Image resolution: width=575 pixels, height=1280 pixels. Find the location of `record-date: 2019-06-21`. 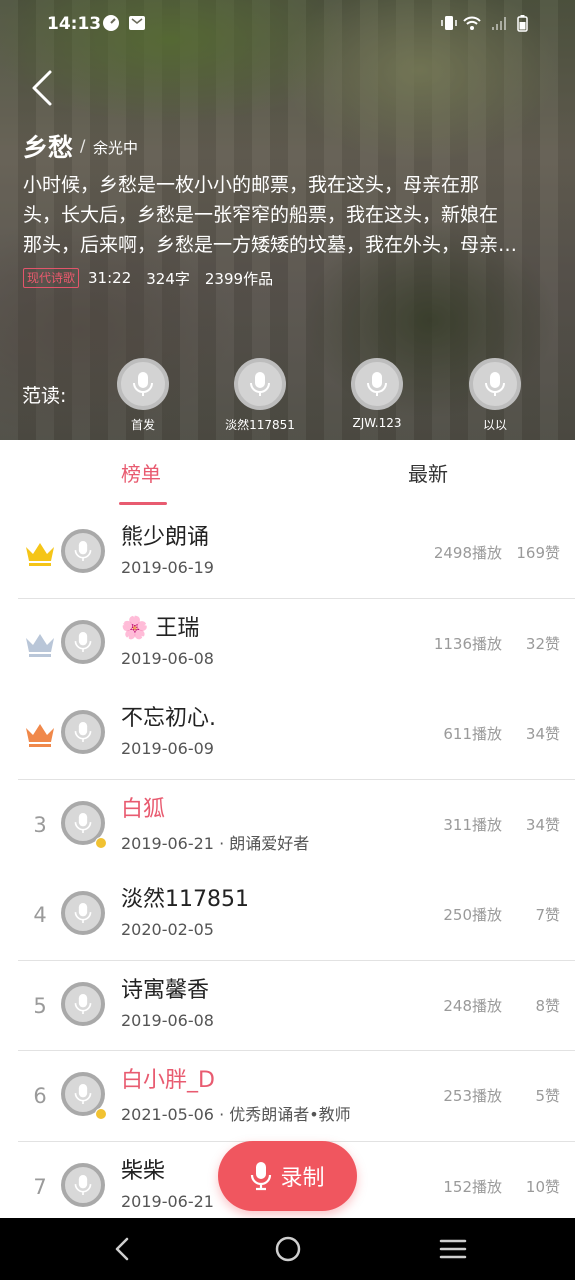

record-date: 2019-06-21 is located at coordinates (167, 1201).